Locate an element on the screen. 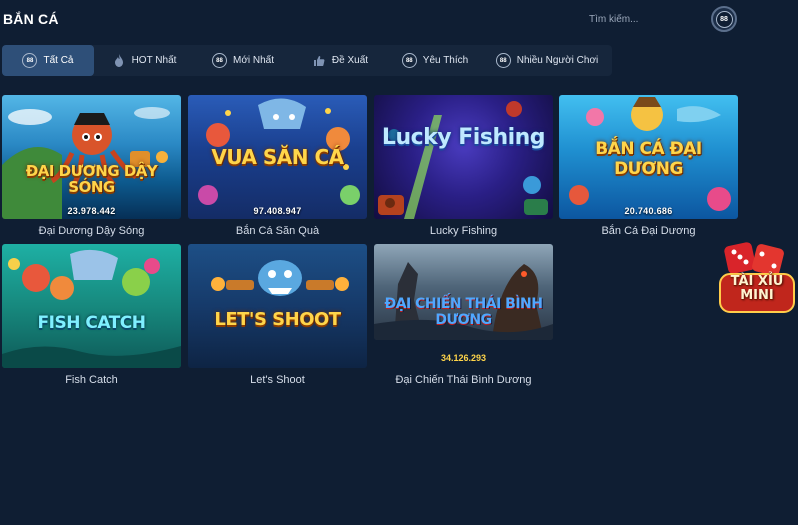 Image resolution: width=798 pixels, height=525 pixels. search-input is located at coordinates (643, 19).